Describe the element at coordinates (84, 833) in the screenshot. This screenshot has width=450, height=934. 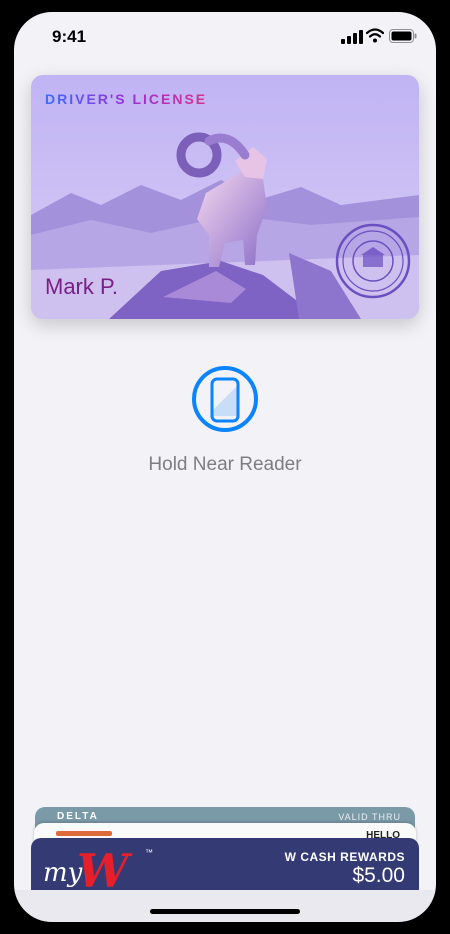
I see `pass-logo-strip` at that location.